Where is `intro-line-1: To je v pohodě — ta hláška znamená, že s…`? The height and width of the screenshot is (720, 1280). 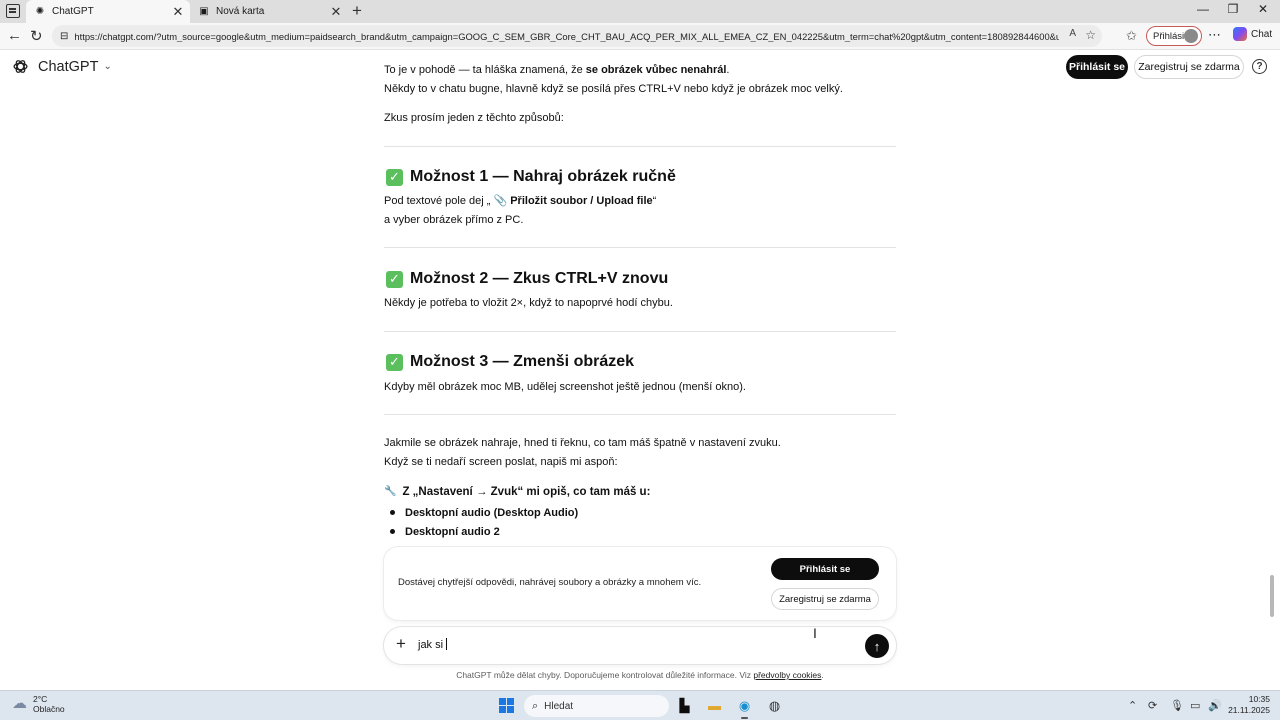
intro-line-1: To je v pohodě — ta hláška znamená, že s… is located at coordinates (557, 70).